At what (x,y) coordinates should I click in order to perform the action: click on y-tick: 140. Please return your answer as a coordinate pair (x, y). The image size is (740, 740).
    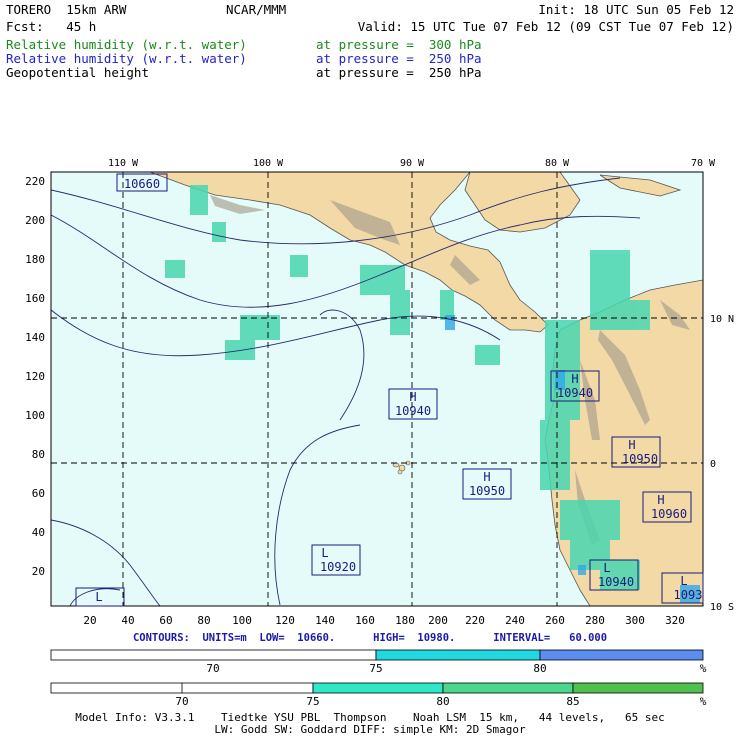
    Looking at the image, I should click on (35, 337).